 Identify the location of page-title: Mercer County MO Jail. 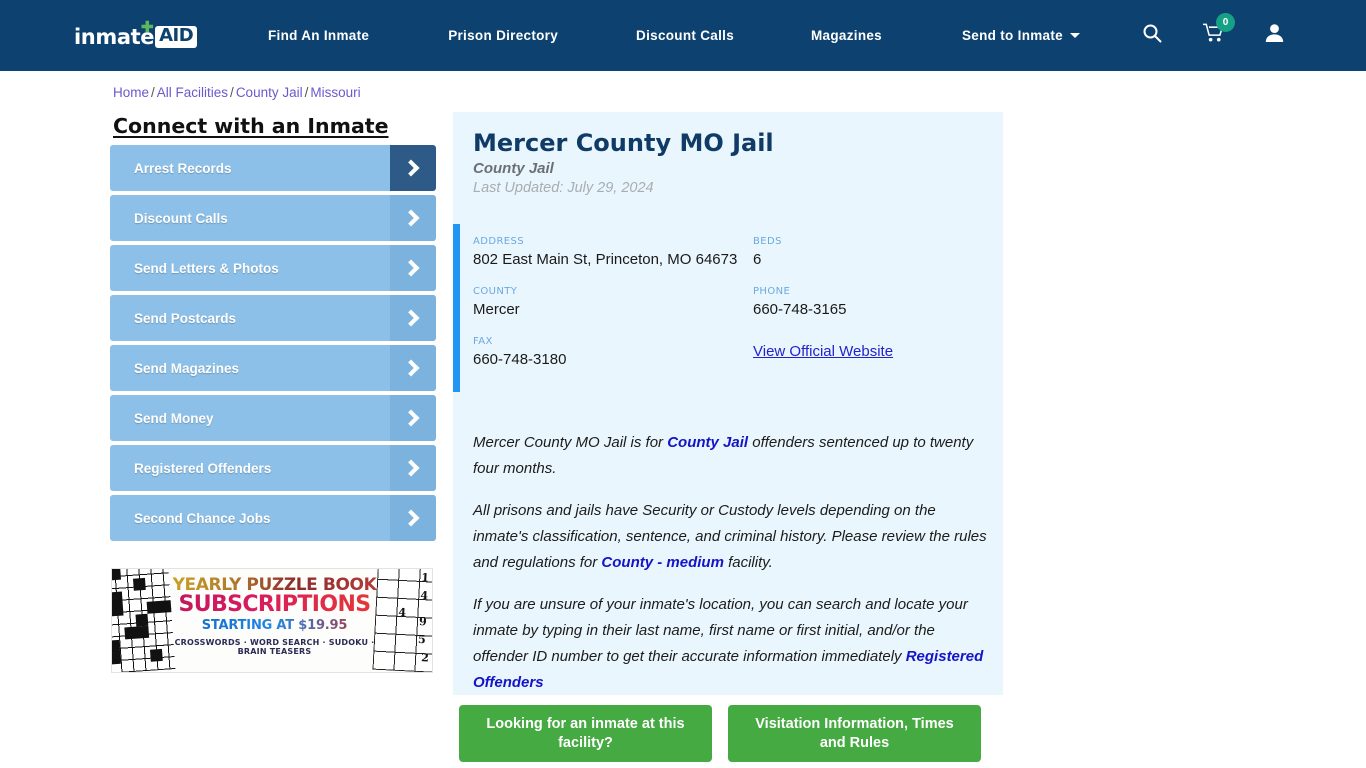
(623, 143).